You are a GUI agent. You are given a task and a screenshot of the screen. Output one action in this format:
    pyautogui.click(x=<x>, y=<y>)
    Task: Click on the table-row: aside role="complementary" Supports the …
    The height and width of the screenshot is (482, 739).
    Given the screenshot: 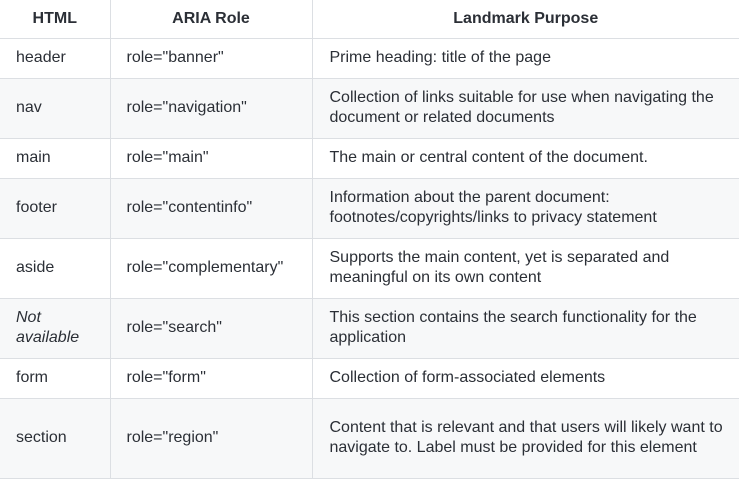 What is the action you would take?
    pyautogui.click(x=369, y=268)
    